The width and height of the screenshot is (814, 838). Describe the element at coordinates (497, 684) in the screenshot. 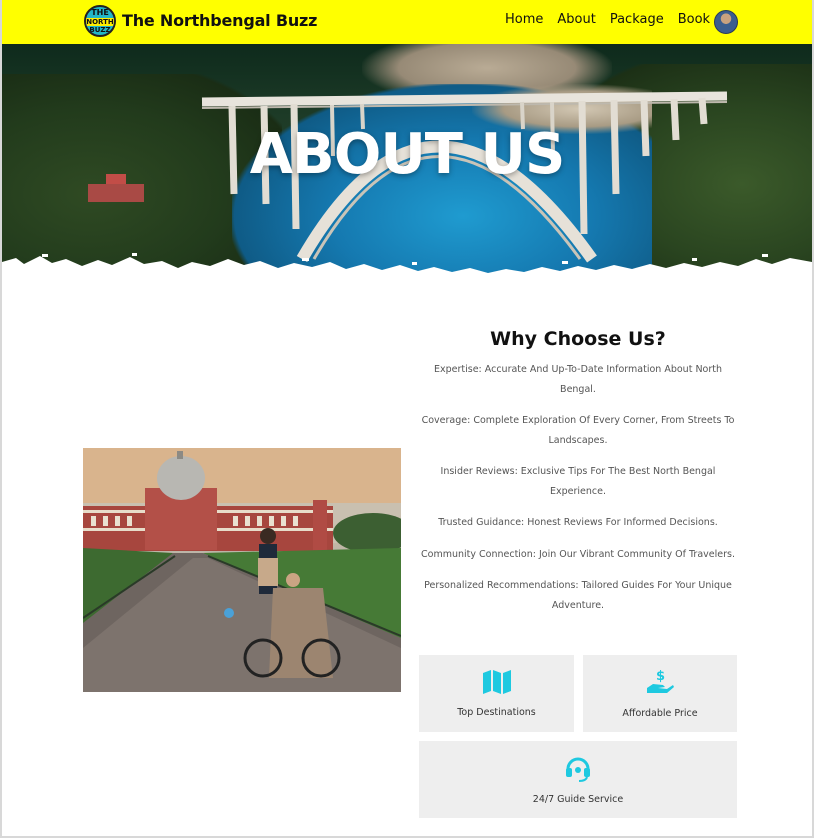

I see `map-icon` at that location.